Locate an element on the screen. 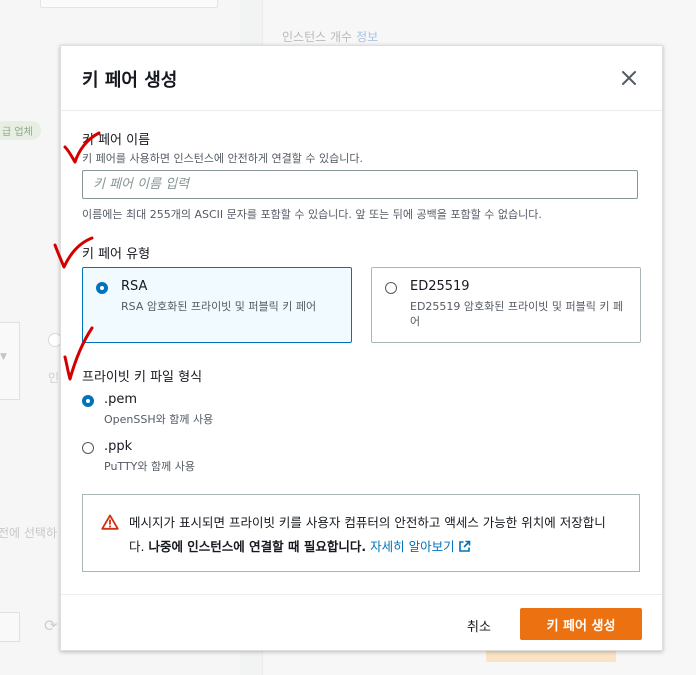  format-option-pem: .pem OpenSSH와 함께 사용 is located at coordinates (182, 410).